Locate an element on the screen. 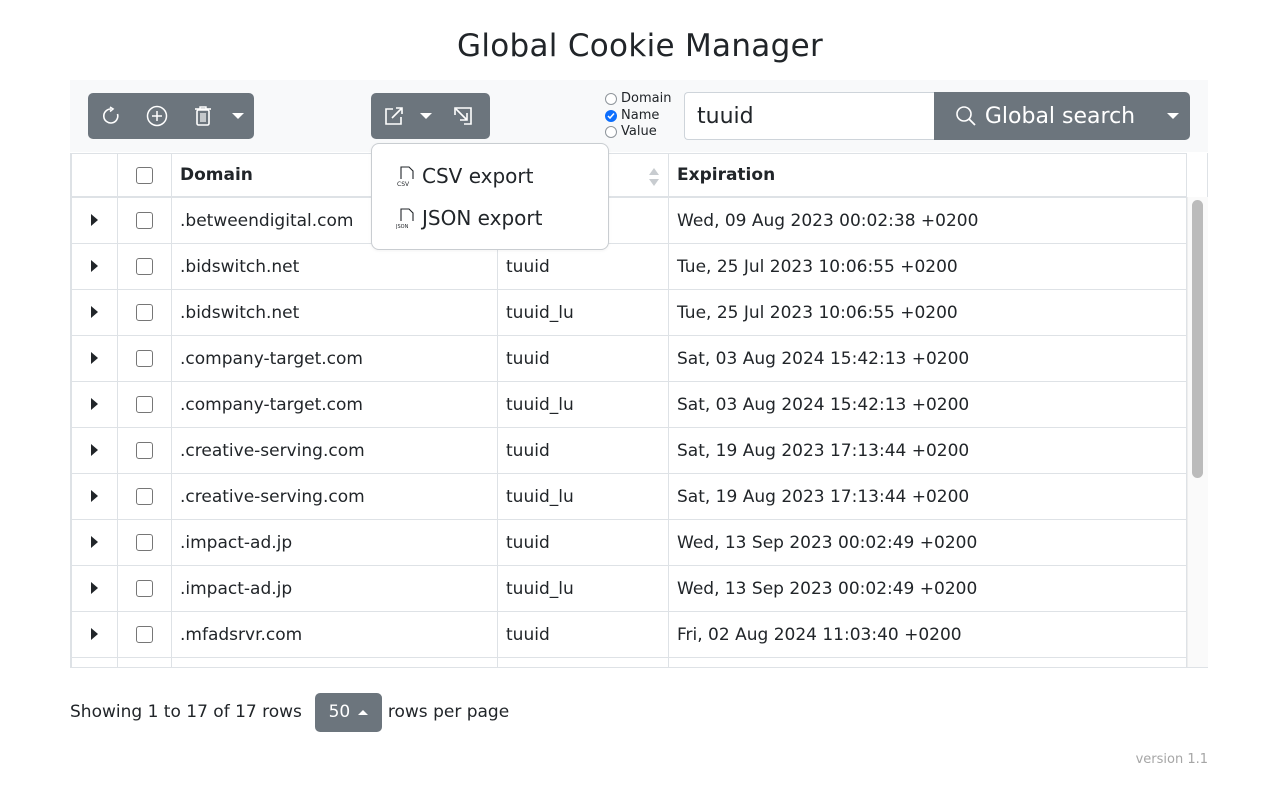  refresh-button is located at coordinates (111, 116).